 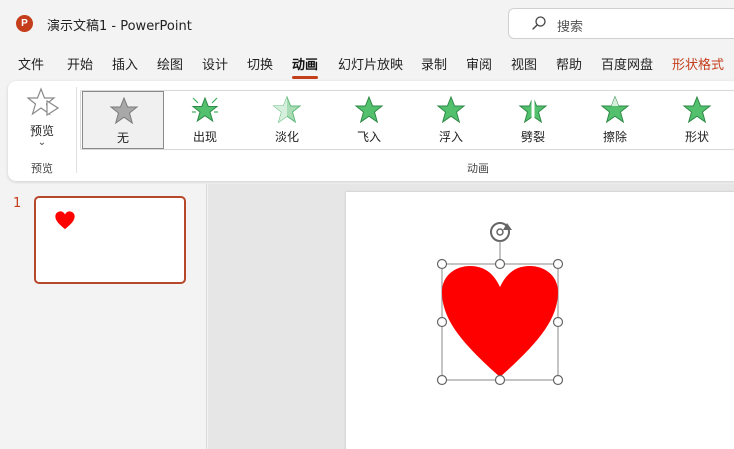 I want to click on effect-none: 无, so click(x=123, y=120).